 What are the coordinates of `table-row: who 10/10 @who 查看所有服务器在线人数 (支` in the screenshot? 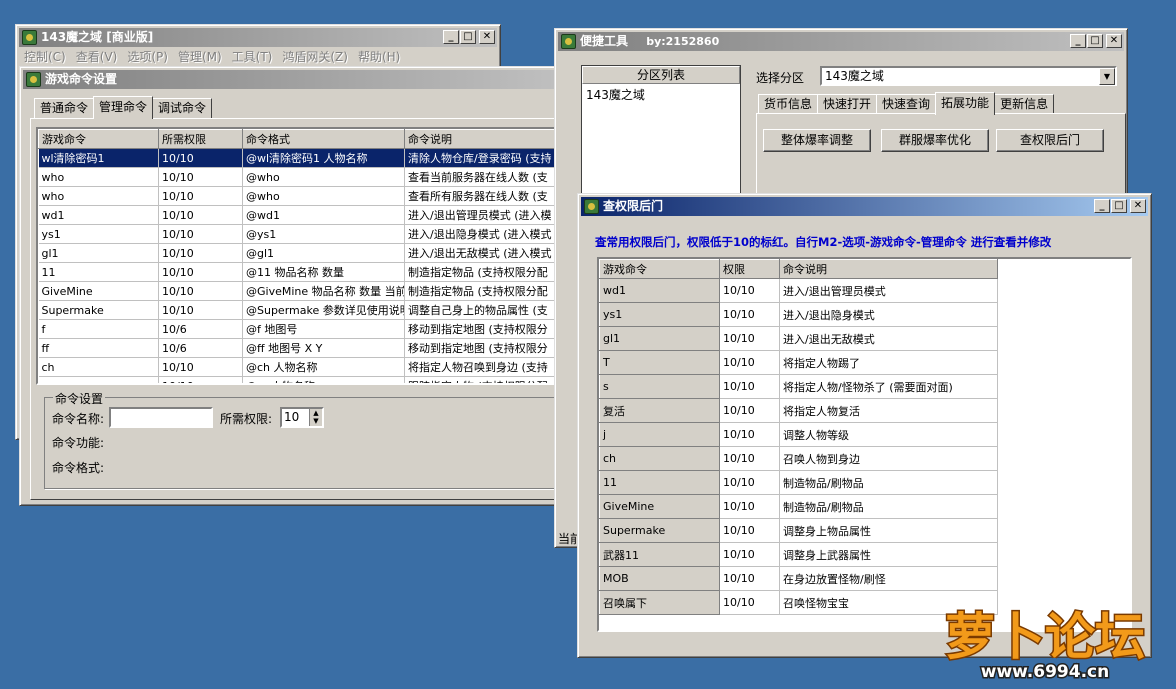 It's located at (302, 196).